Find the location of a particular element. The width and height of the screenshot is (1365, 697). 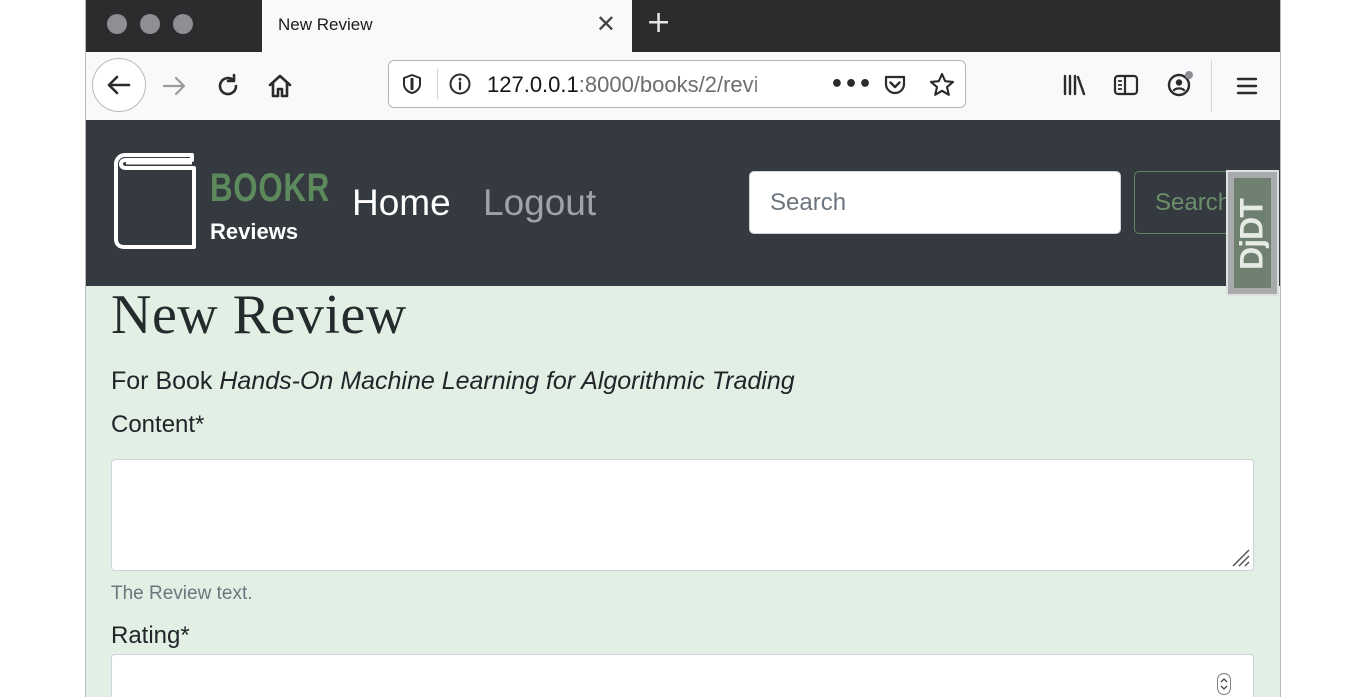

nav-logout-link: Logout is located at coordinates (539, 203).